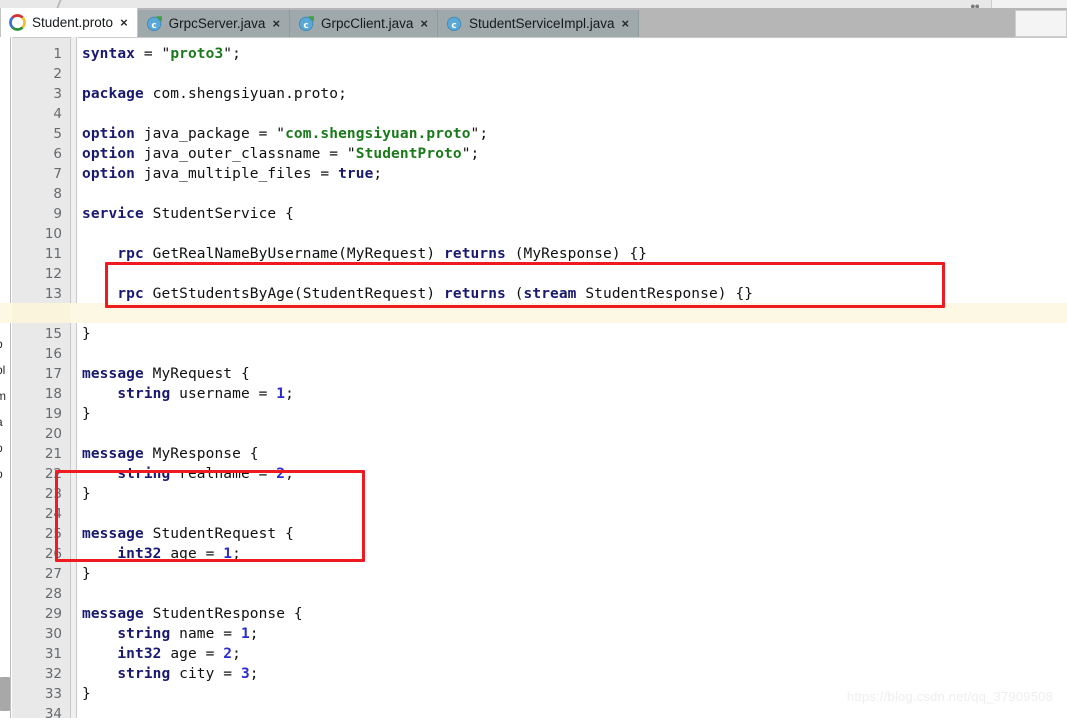 The width and height of the screenshot is (1067, 724). What do you see at coordinates (53, 294) in the screenshot?
I see `line-number: 13` at bounding box center [53, 294].